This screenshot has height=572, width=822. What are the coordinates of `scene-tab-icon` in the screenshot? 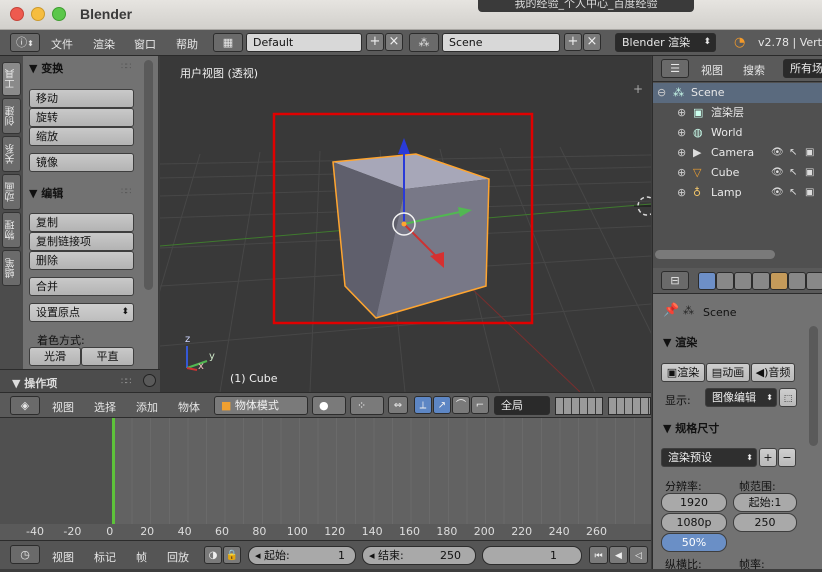 It's located at (743, 281).